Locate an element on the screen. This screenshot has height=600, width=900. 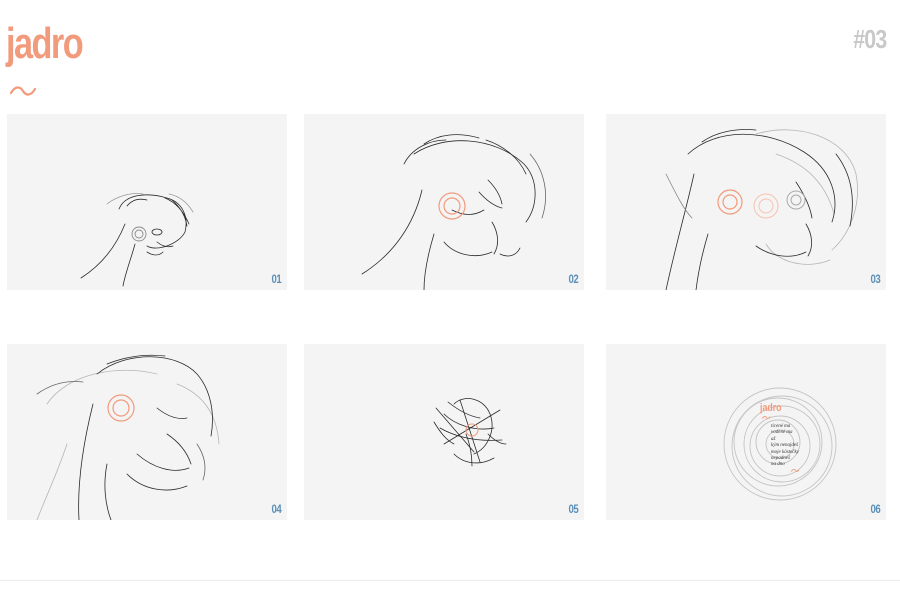
storyboard-frame-03: 03 is located at coordinates (746, 202).